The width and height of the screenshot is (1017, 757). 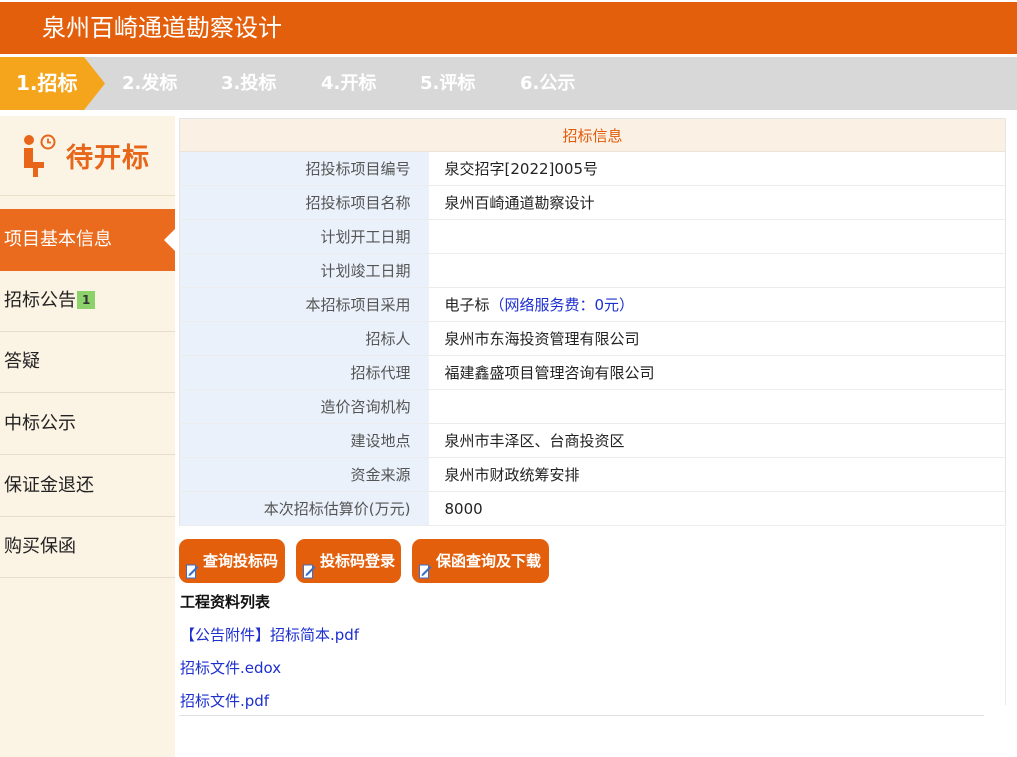 What do you see at coordinates (1005, 616) in the screenshot?
I see `content-border-right` at bounding box center [1005, 616].